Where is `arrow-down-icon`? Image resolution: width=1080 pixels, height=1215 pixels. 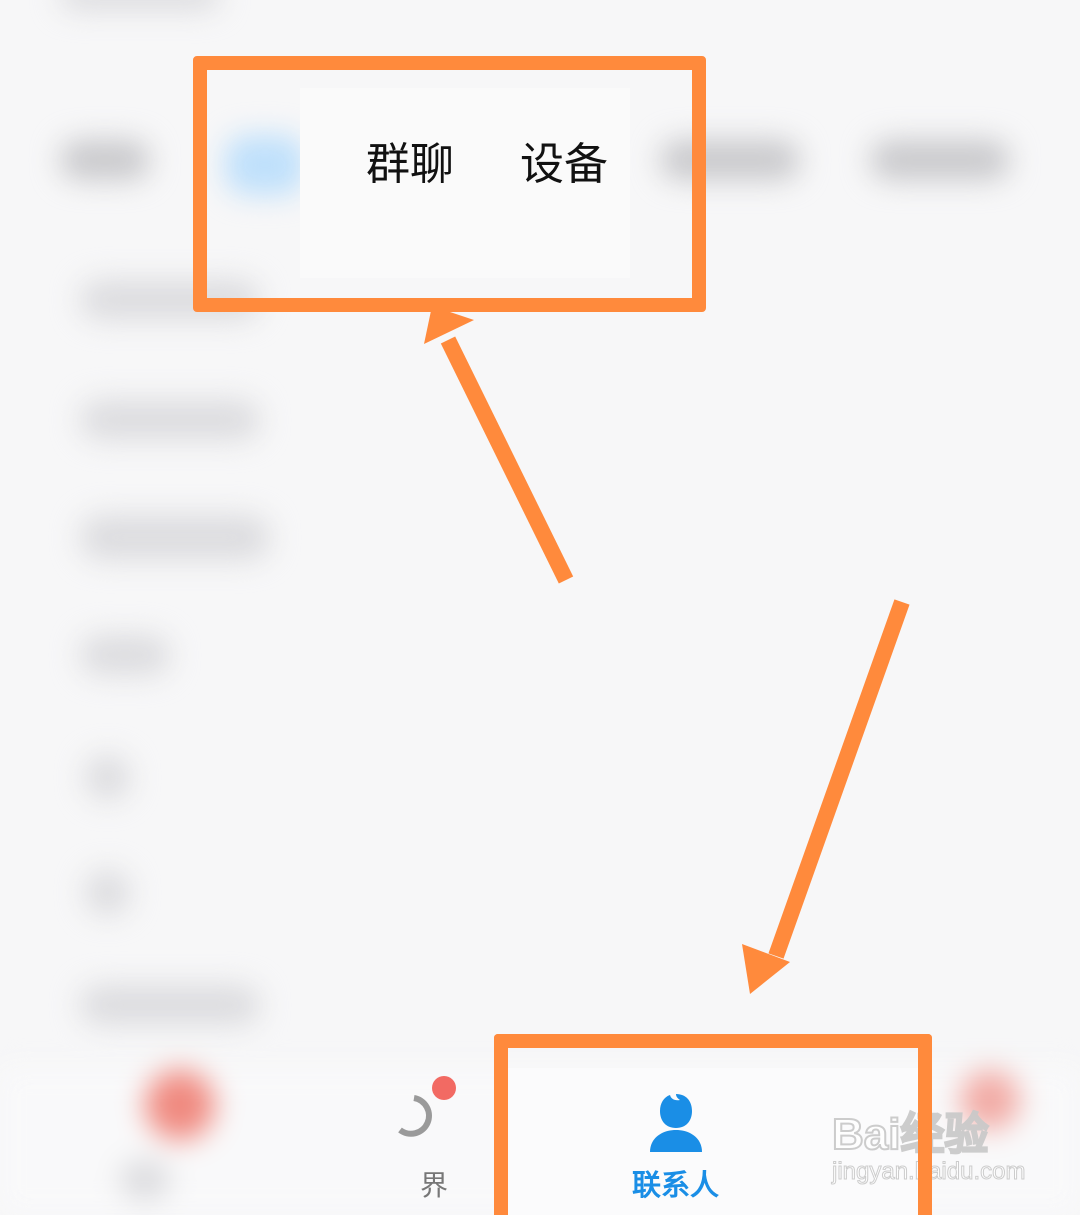
arrow-down-icon is located at coordinates (826, 796).